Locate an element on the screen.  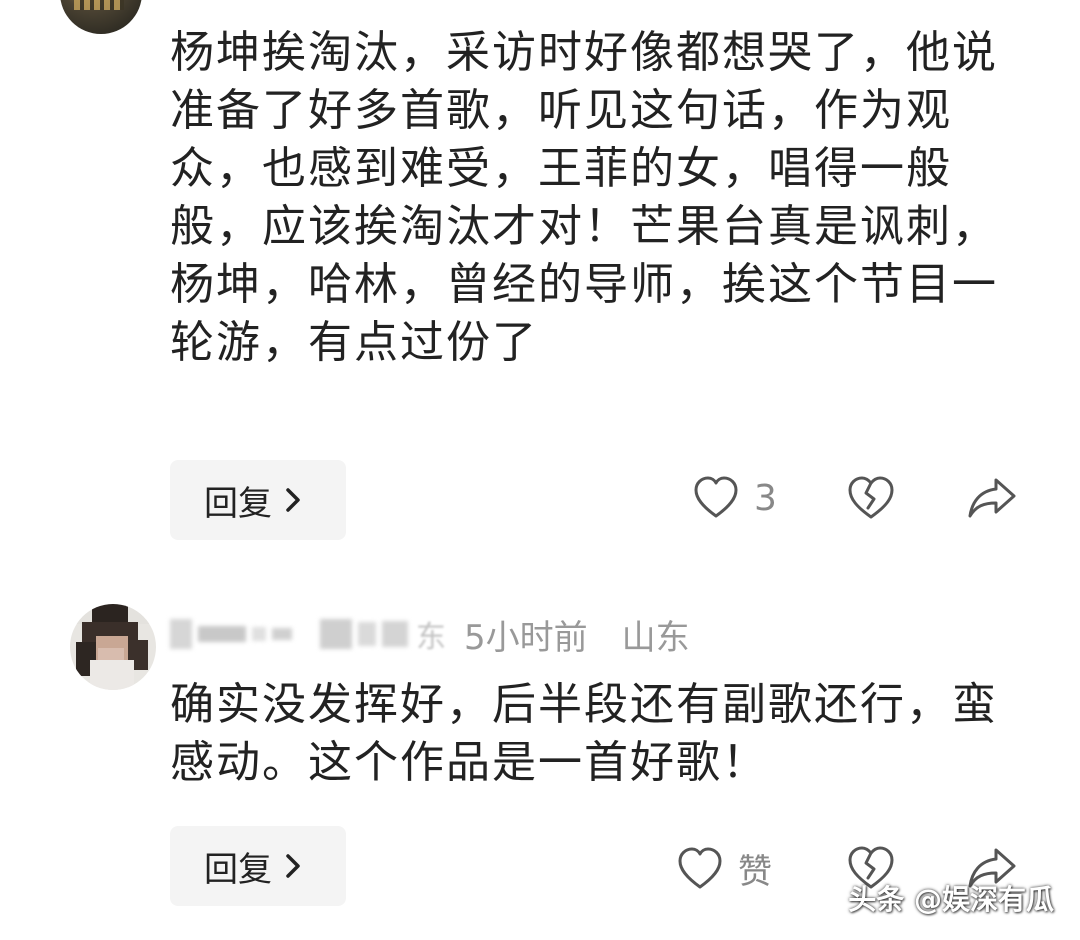
like-button: 3 is located at coordinates (734, 498).